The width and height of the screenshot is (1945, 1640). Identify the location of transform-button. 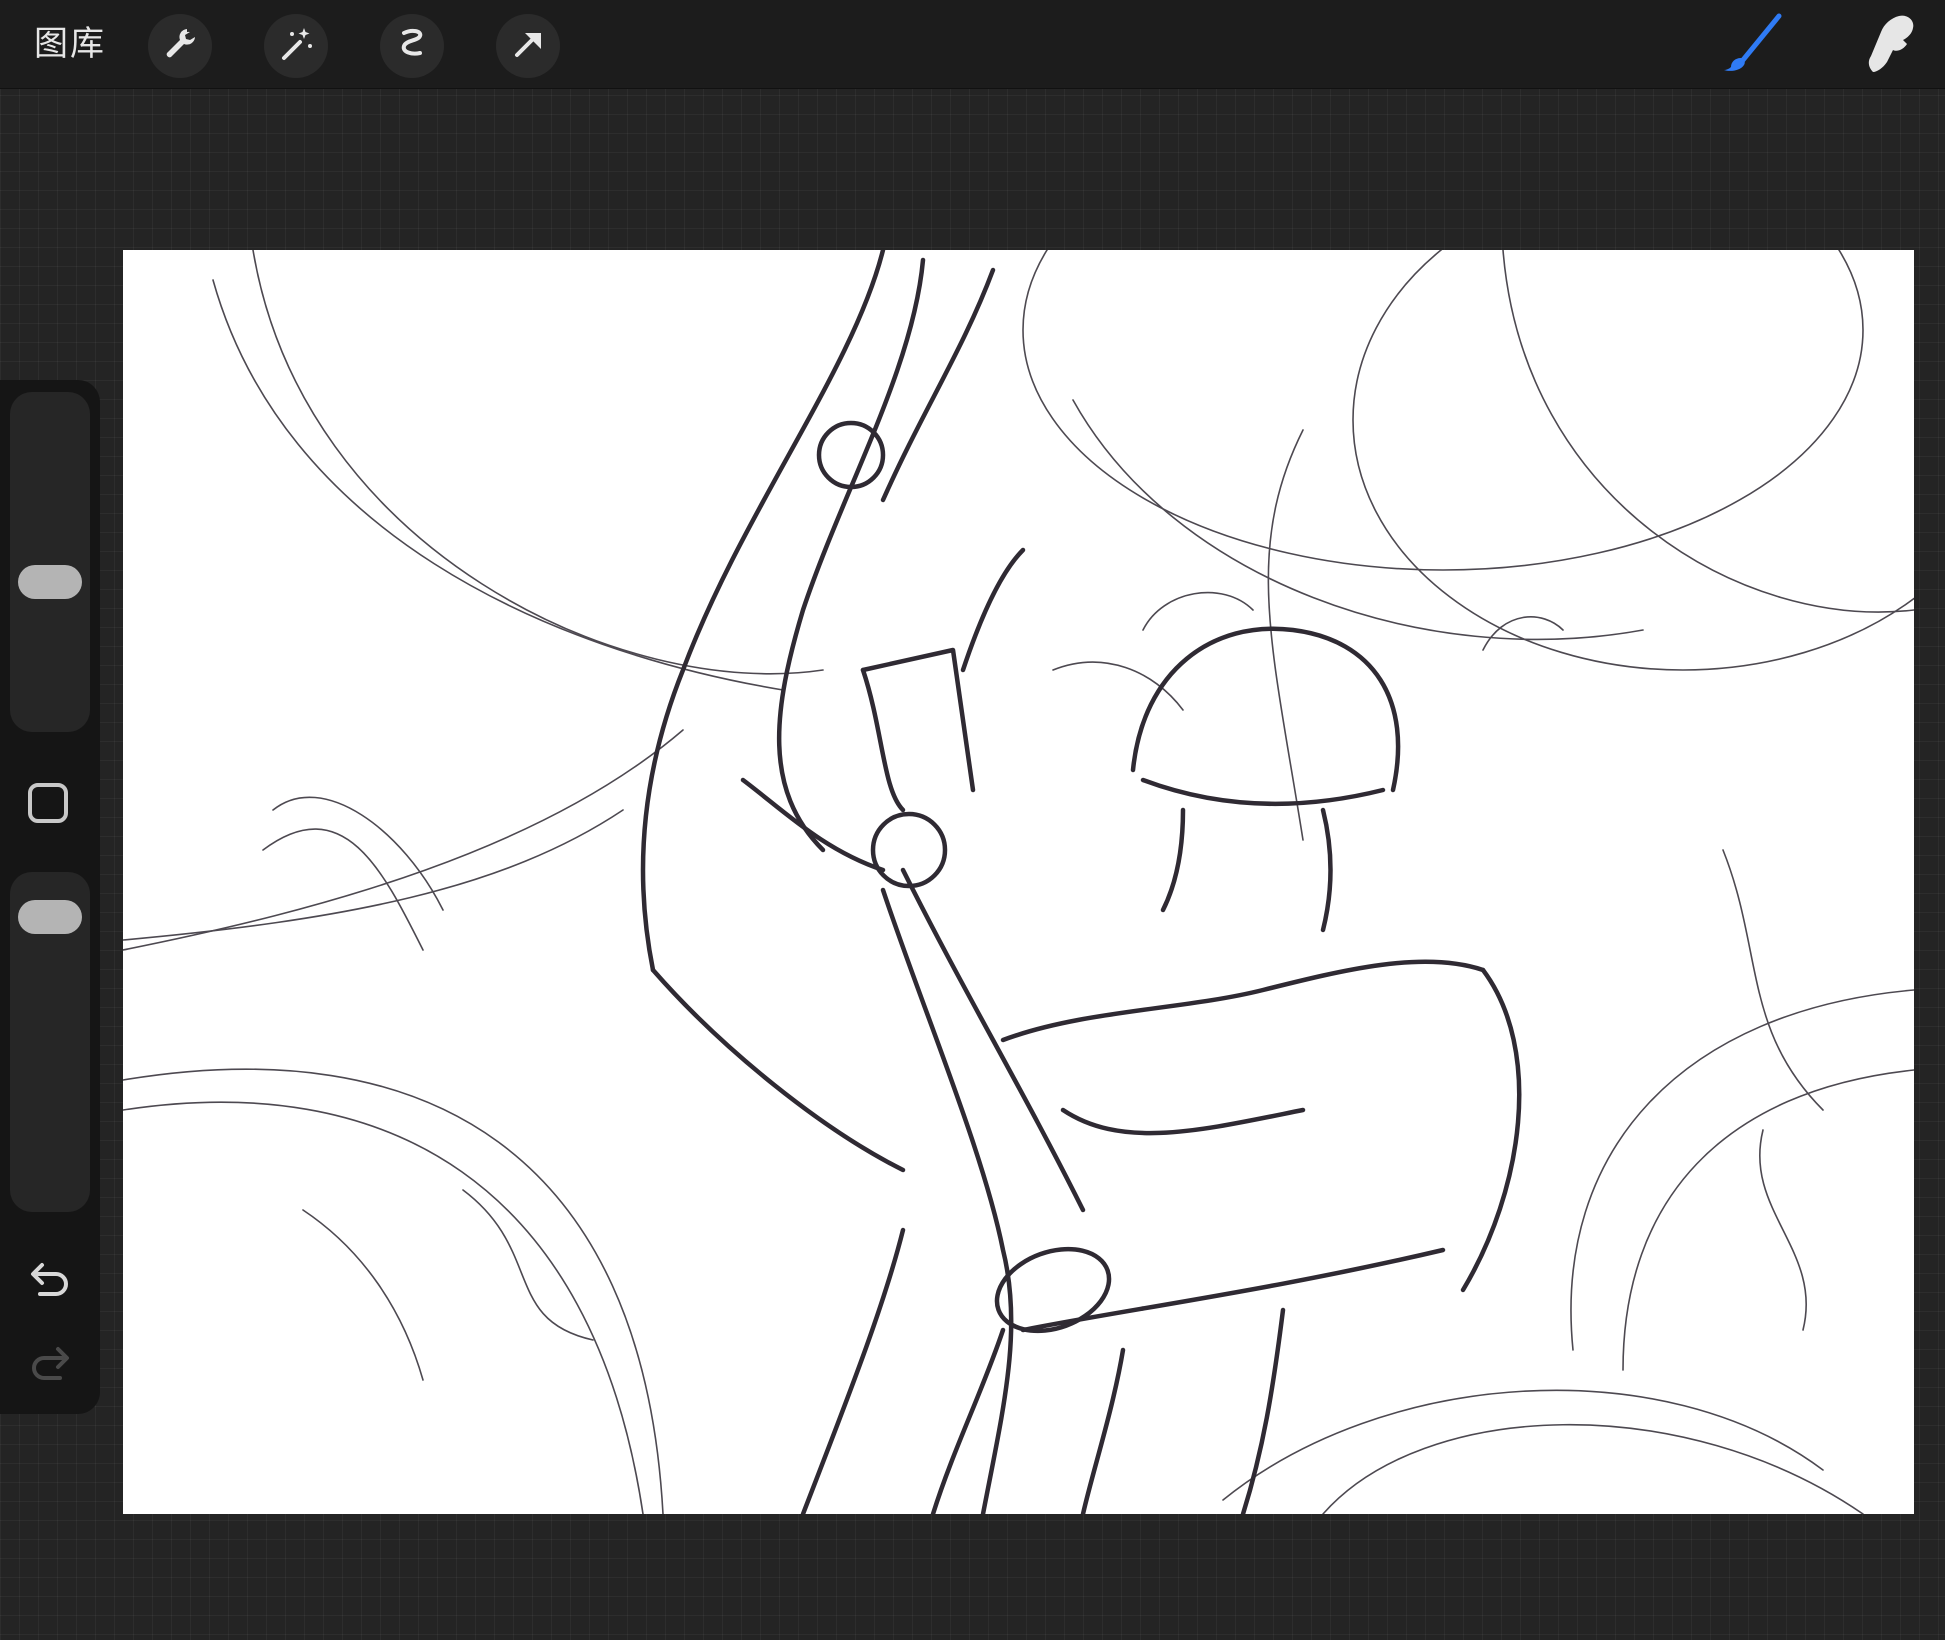
(528, 46).